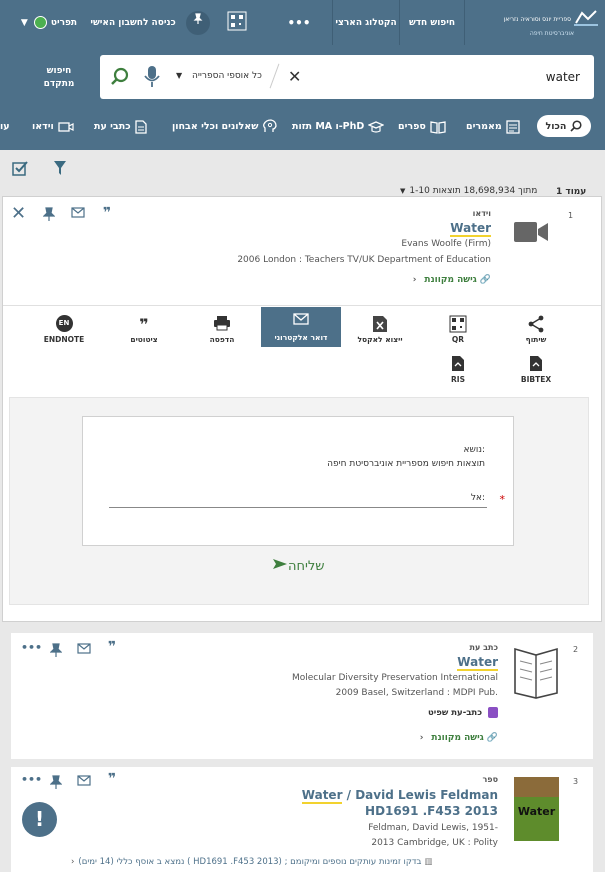 This screenshot has height=872, width=605. Describe the element at coordinates (338, 126) in the screenshot. I see `tab-theses: תזות MA ו-PhD` at that location.